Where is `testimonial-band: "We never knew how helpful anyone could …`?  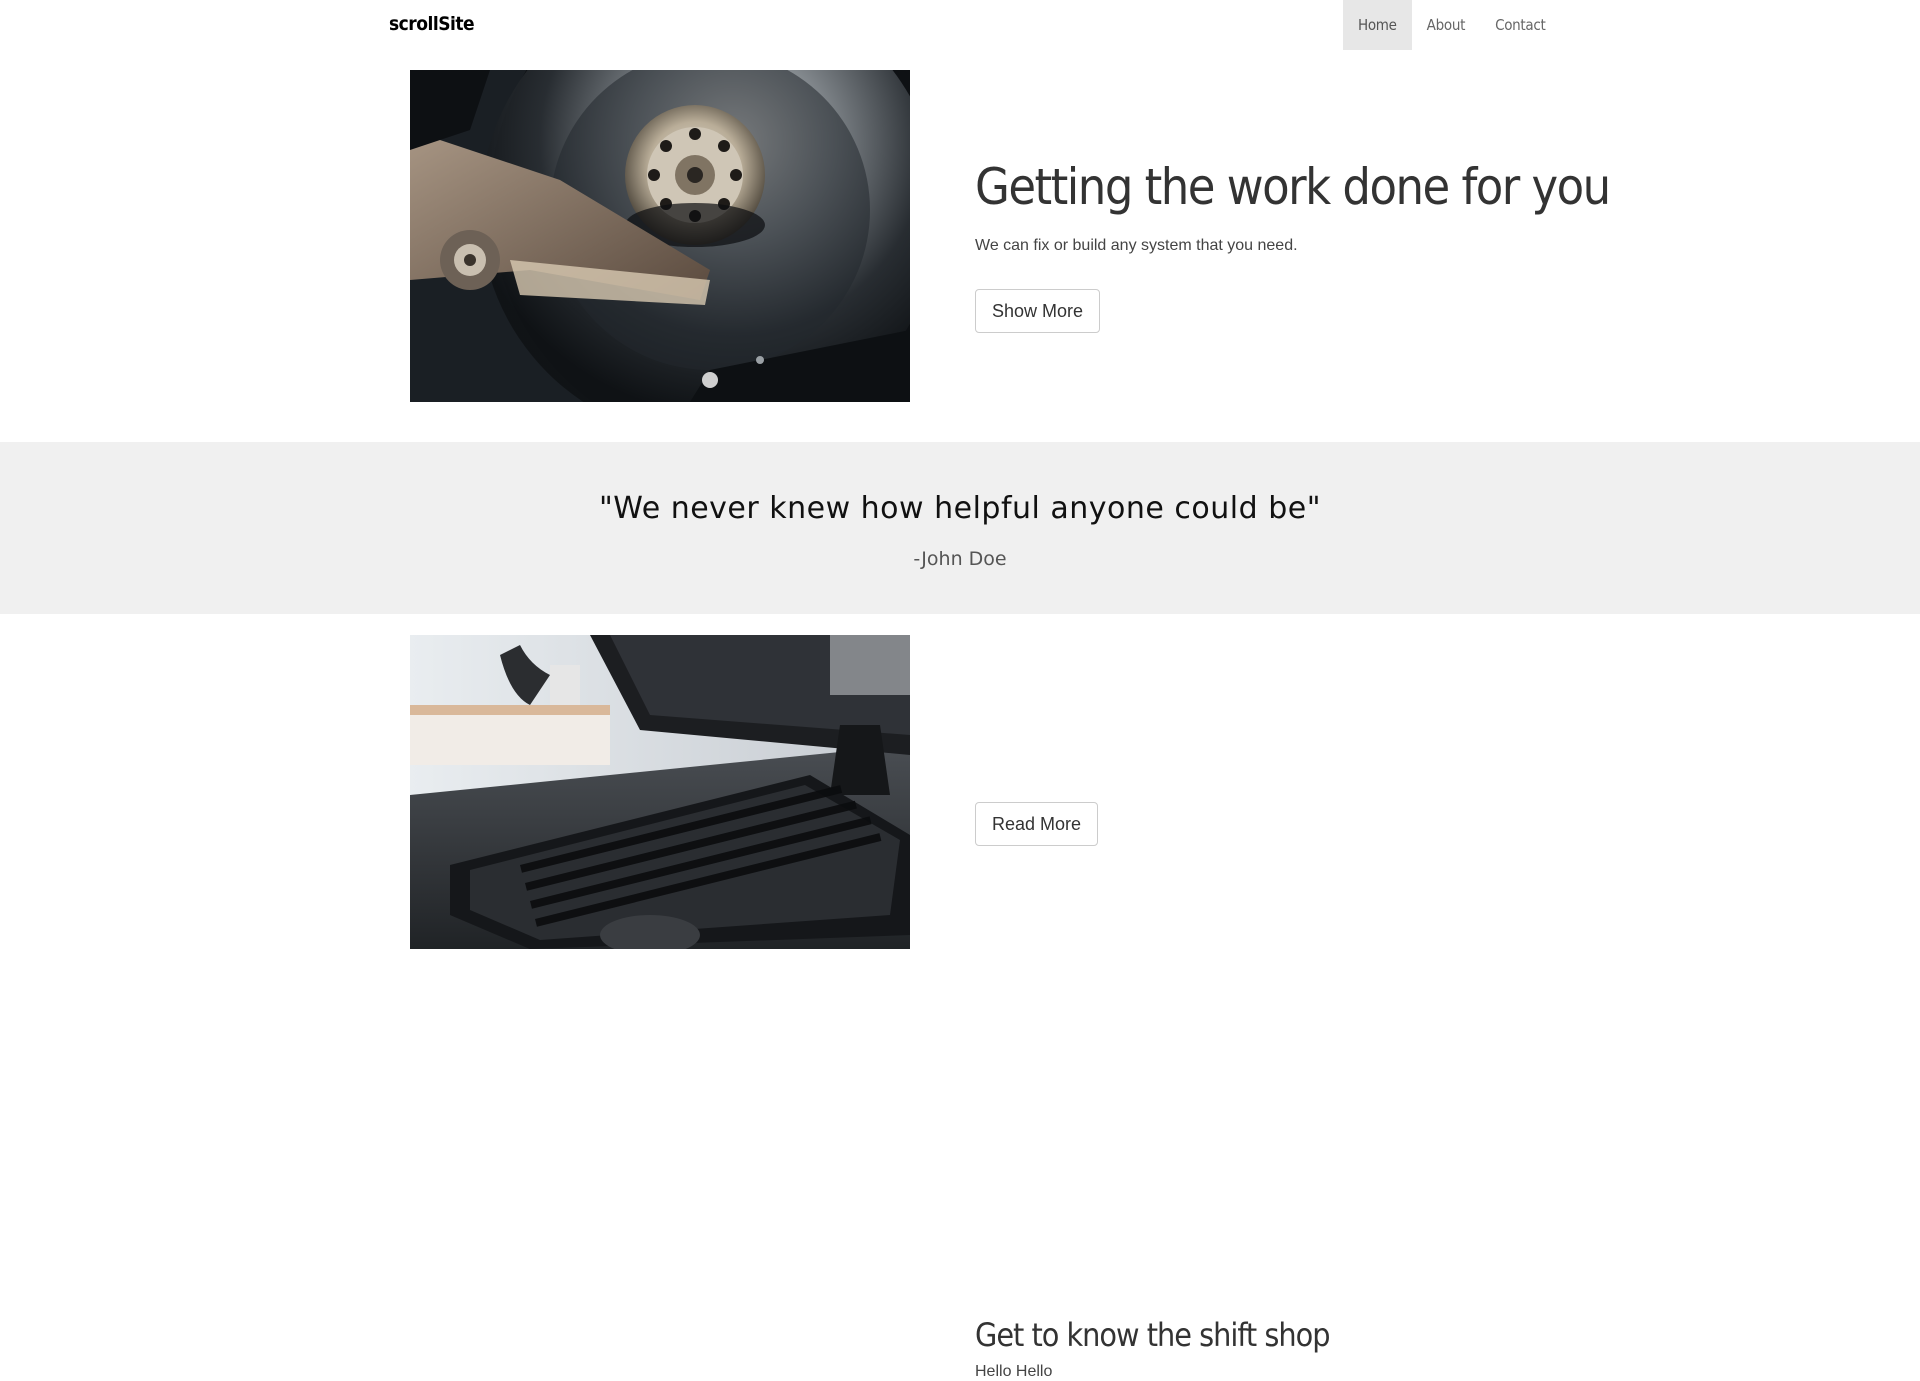 testimonial-band: "We never knew how helpful anyone could … is located at coordinates (960, 528).